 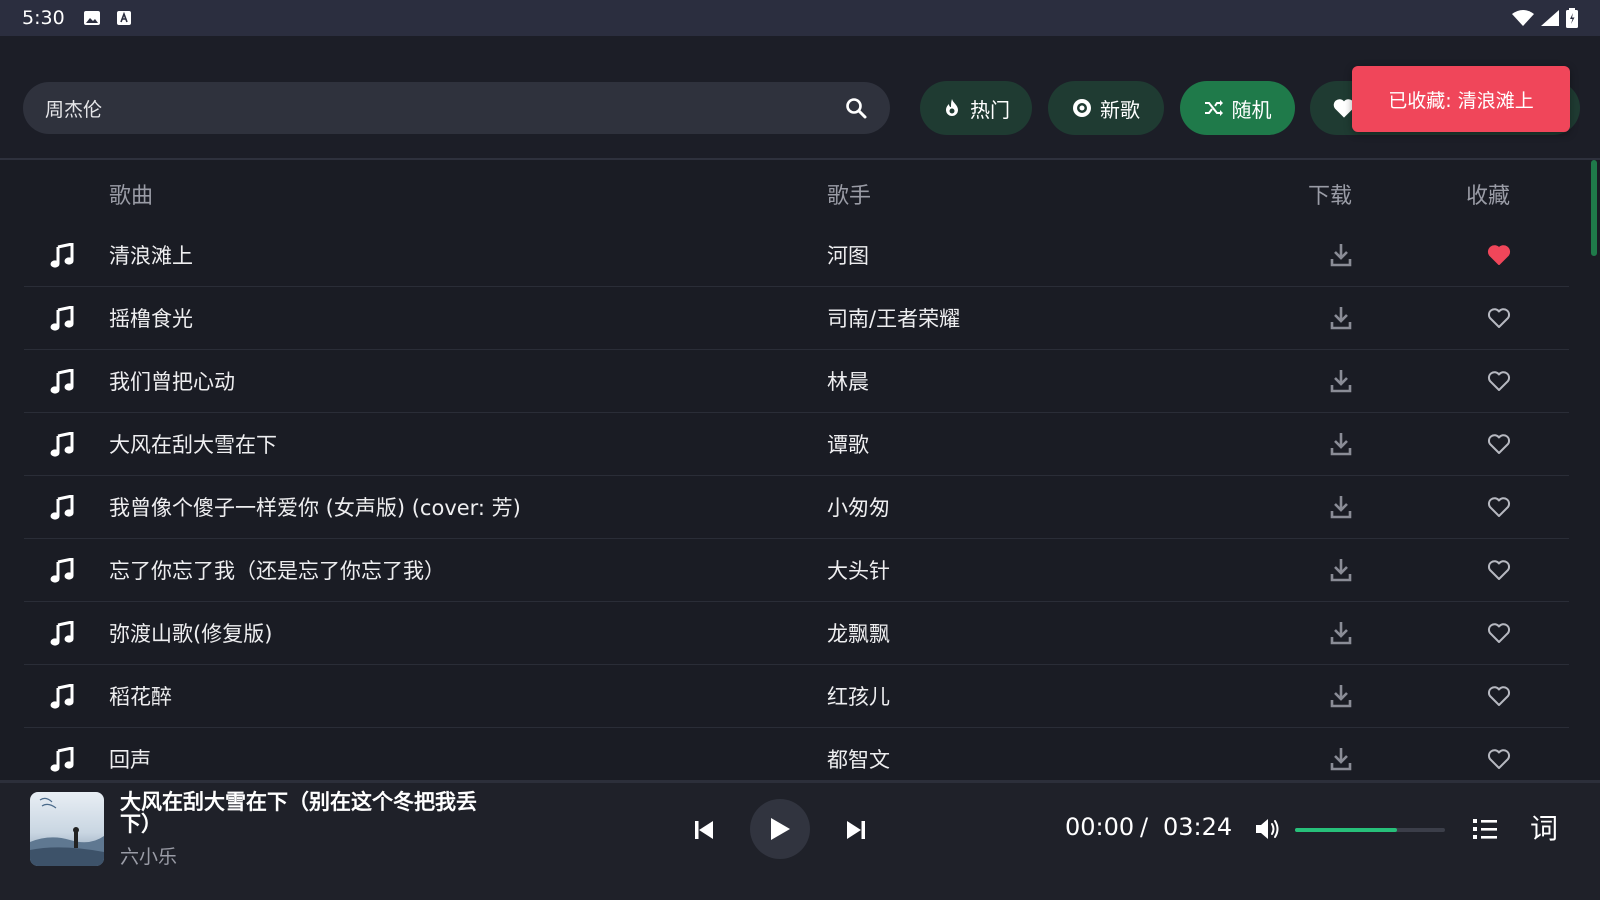 I want to click on player-bar: 大风在刮大雪在下（别在这个冬把我丢下） 六小乐 00:00 / 03:24 词, so click(x=800, y=840).